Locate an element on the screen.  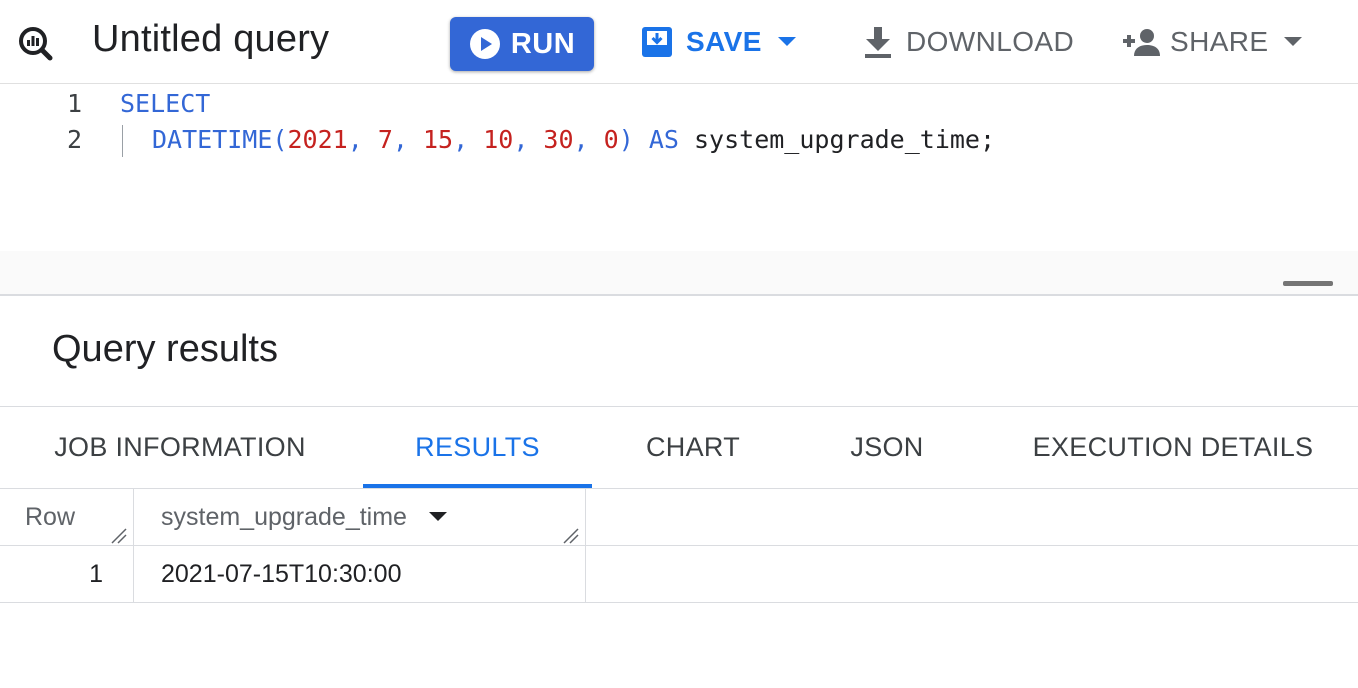
tab-chart: CHART is located at coordinates (693, 447).